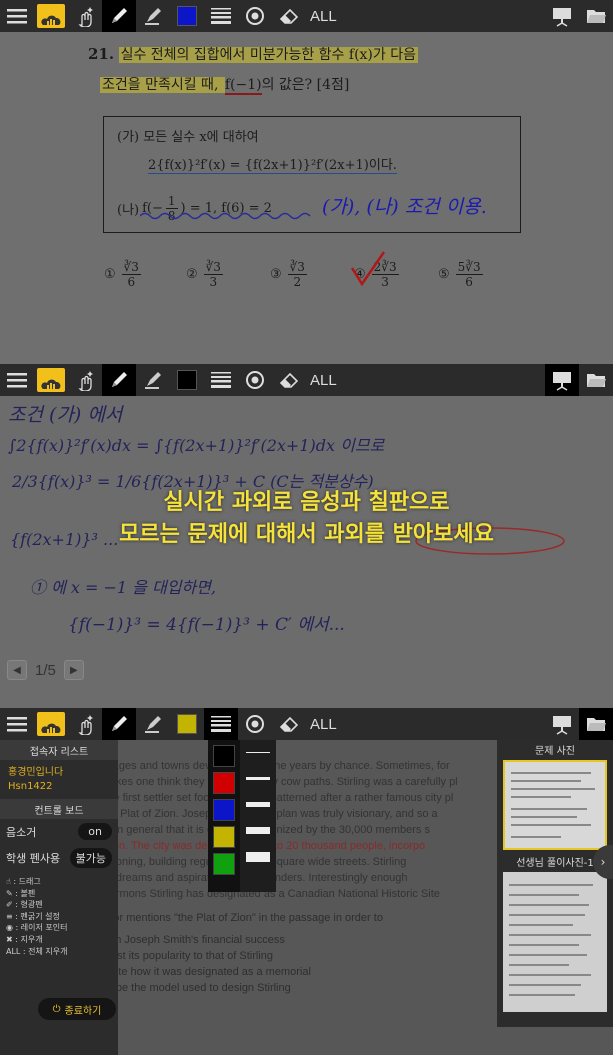 This screenshot has width=613, height=1055. Describe the element at coordinates (404, 207) in the screenshot. I see `handwritten-annotation: (가), (나) 조건 이용.` at that location.